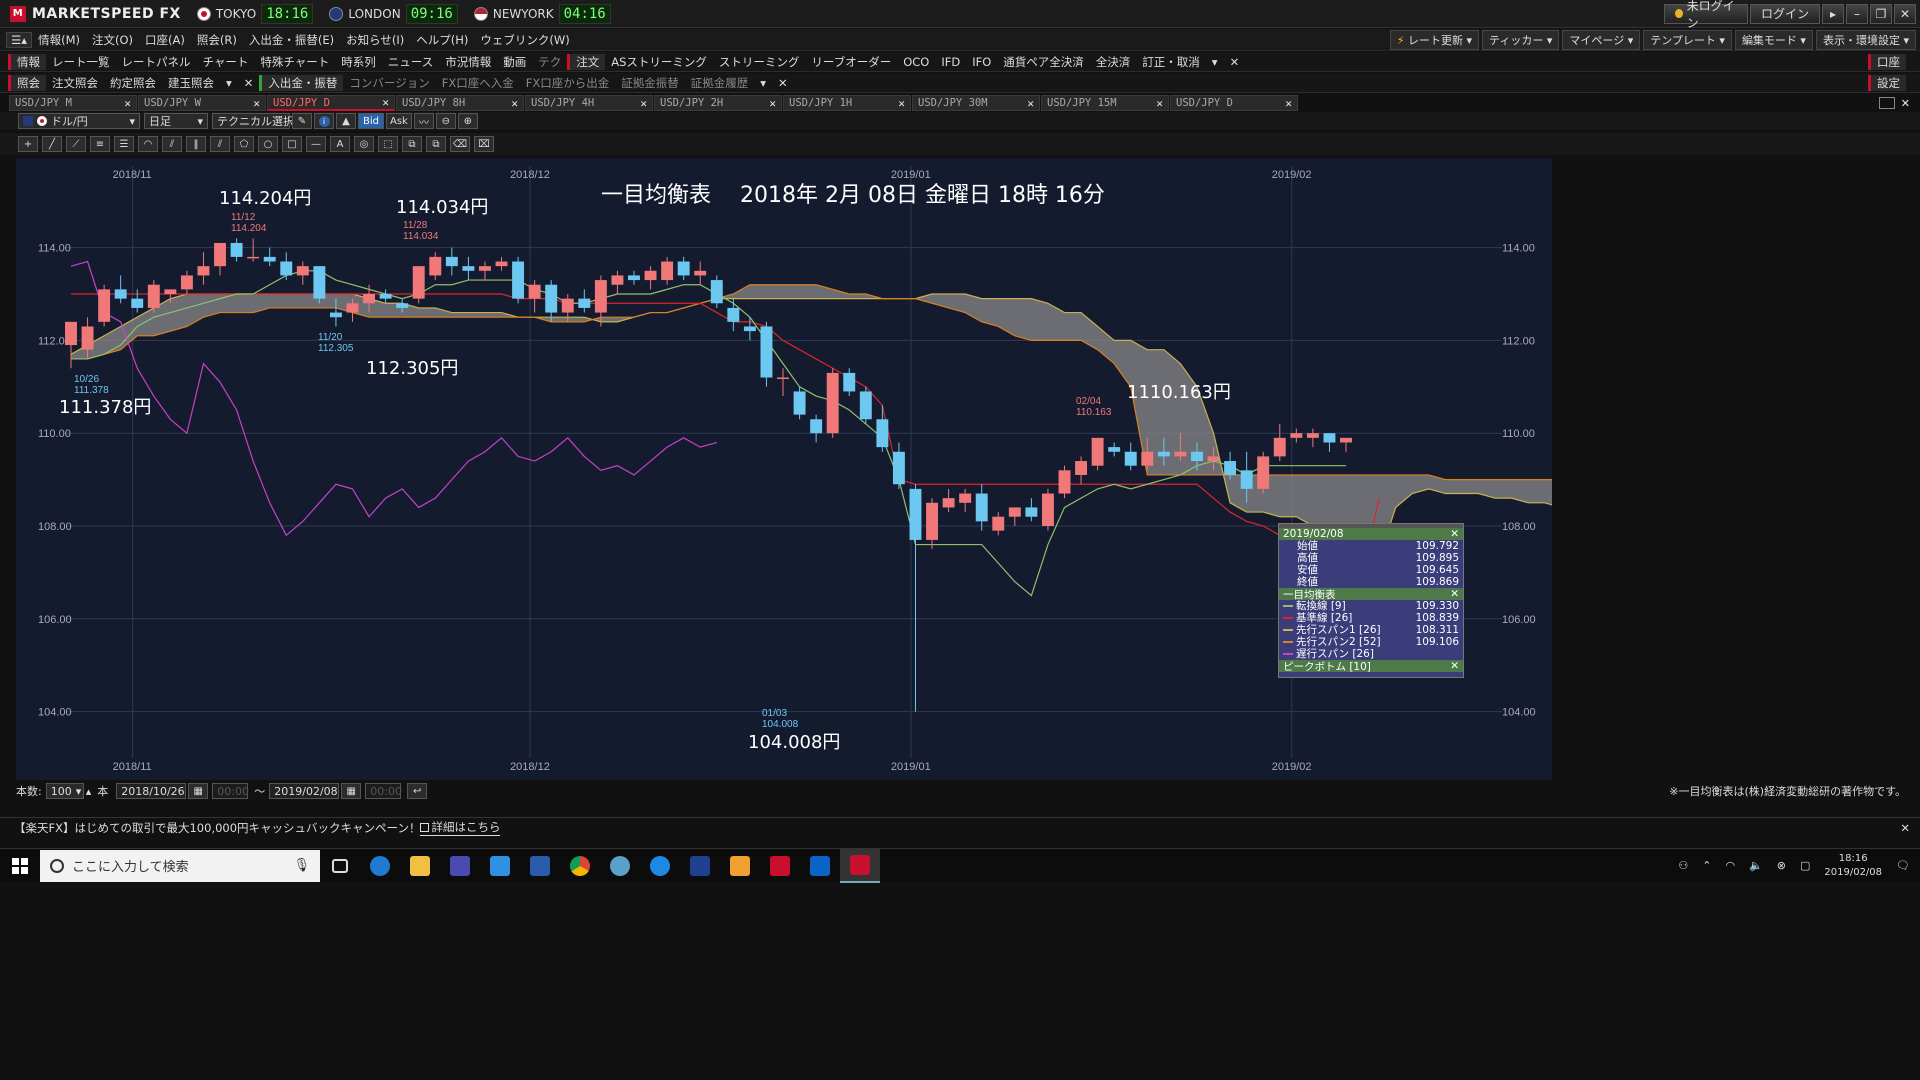 The width and height of the screenshot is (1920, 1080). What do you see at coordinates (1903, 865) in the screenshot?
I see `notification-icon: 🗨` at bounding box center [1903, 865].